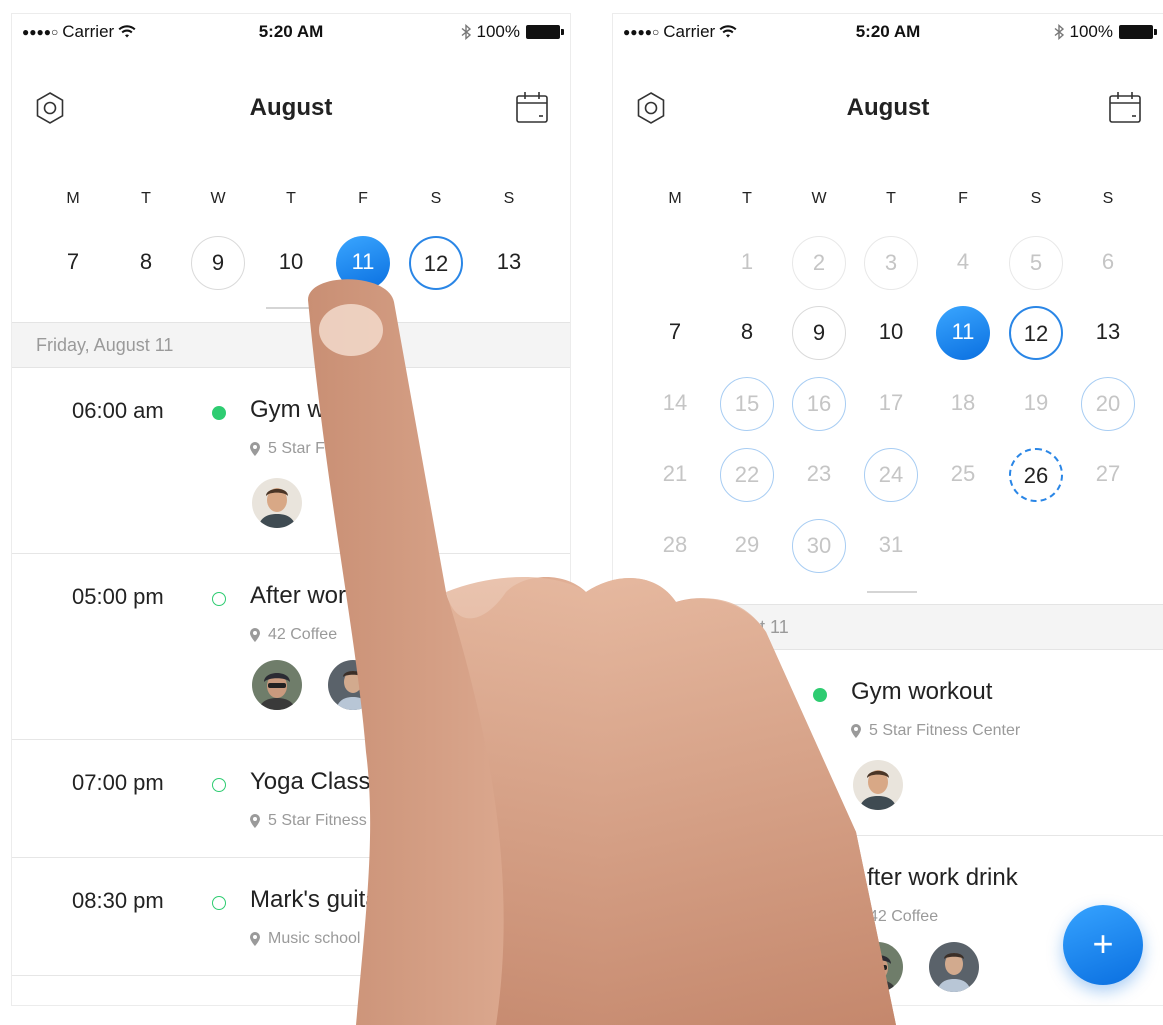  I want to click on day-cell: 29, so click(747, 546).